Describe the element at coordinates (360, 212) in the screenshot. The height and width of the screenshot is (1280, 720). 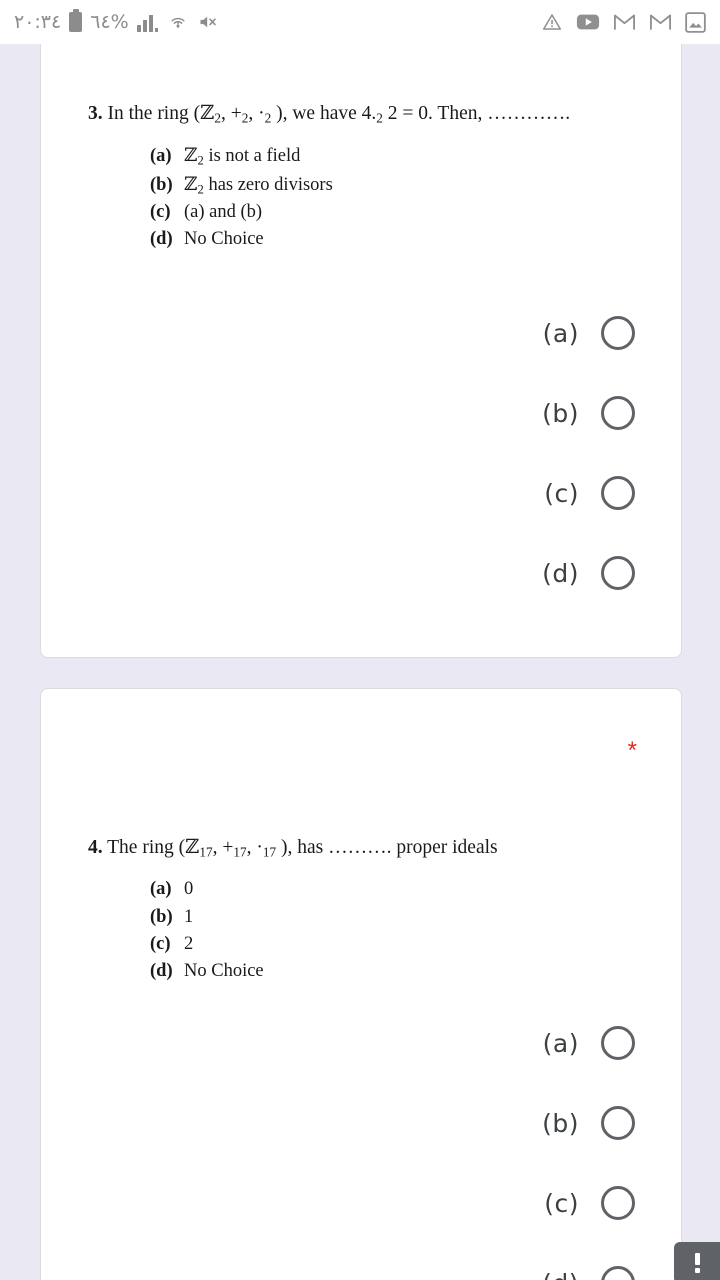
I see `option-line: (c) (a) and (b)` at that location.